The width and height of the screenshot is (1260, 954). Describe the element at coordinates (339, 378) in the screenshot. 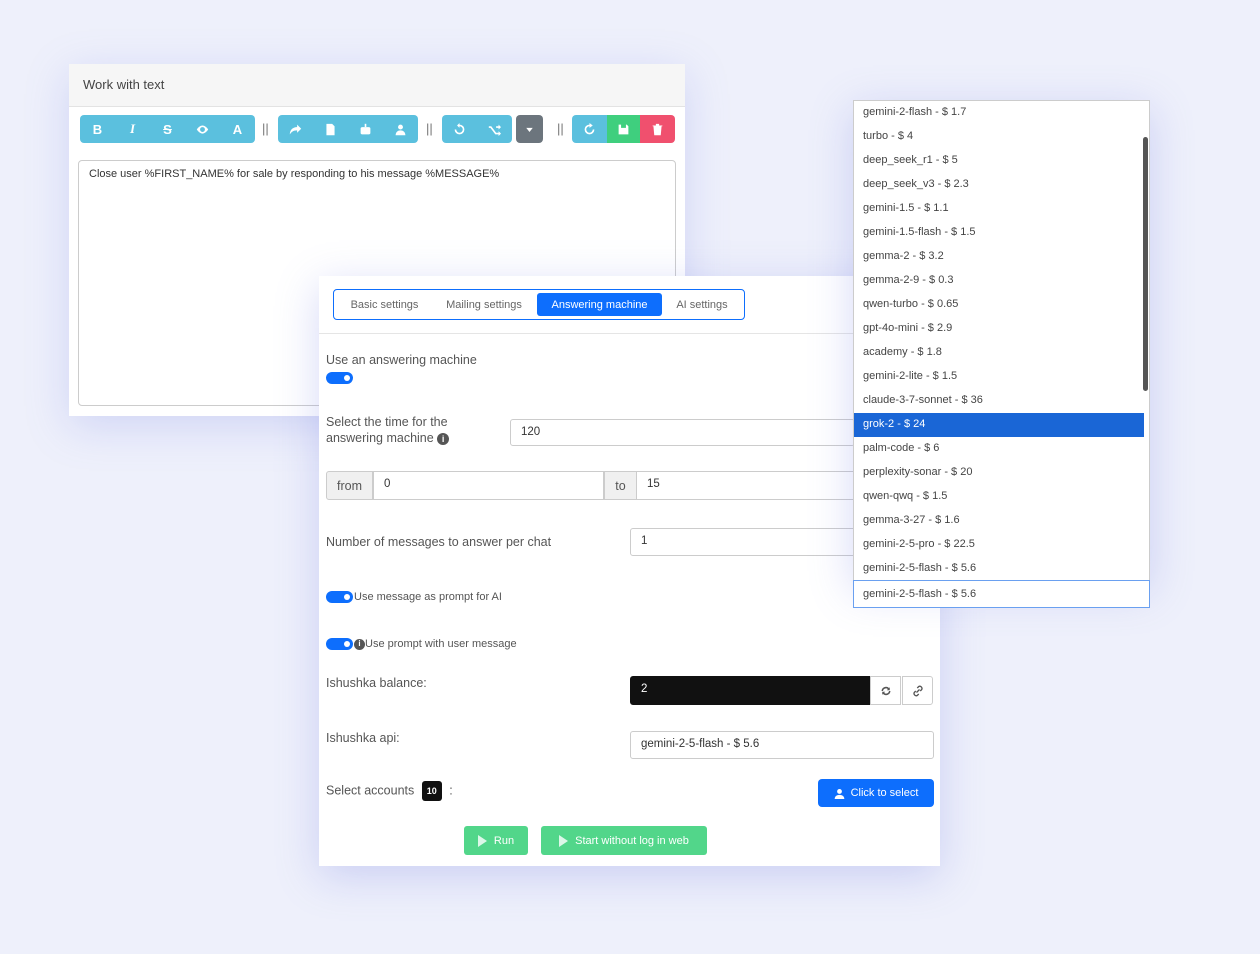

I see `use-answering-machine-toggle` at that location.